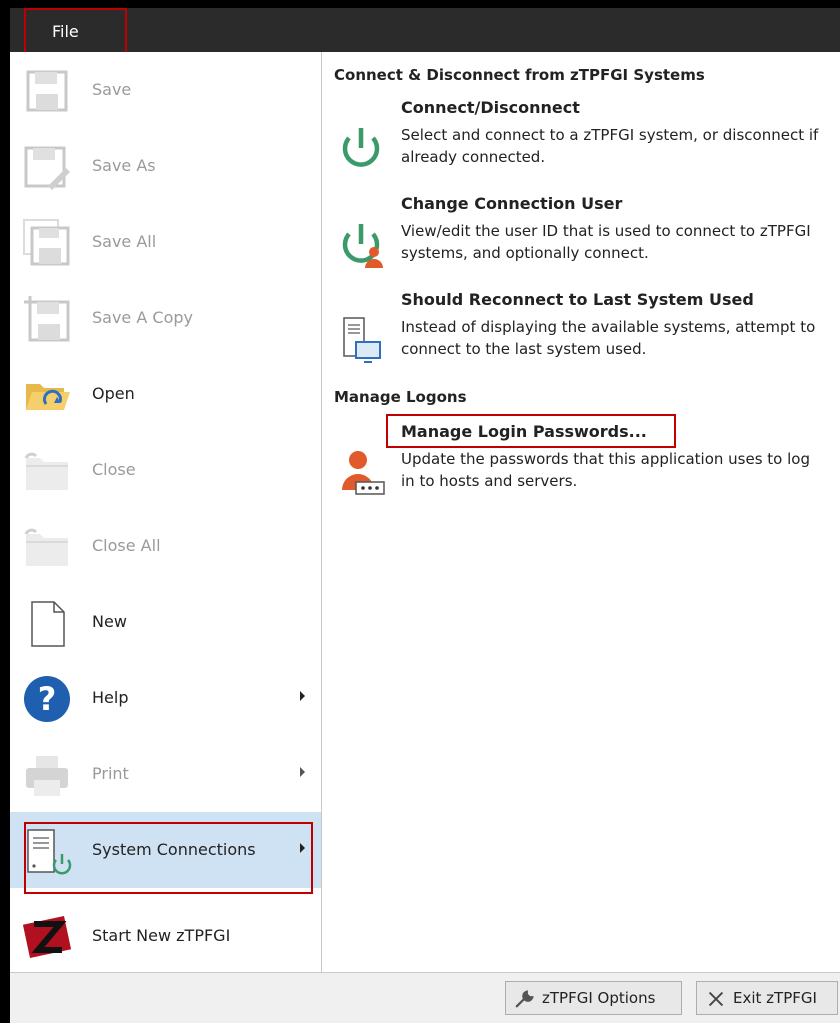 This screenshot has height=1023, width=840. I want to click on floppy-disk-icon, so click(47, 91).